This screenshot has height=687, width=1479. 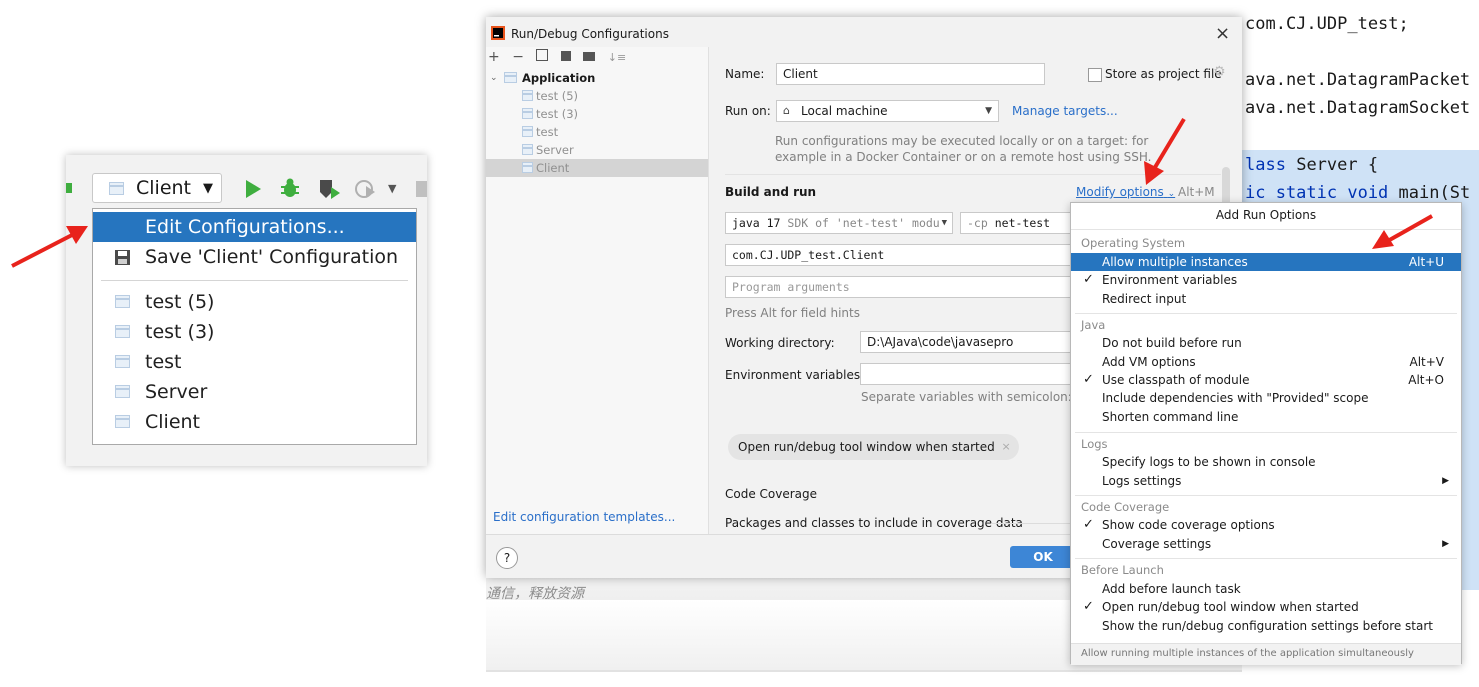 What do you see at coordinates (498, 33) in the screenshot?
I see `intellij-logo-icon` at bounding box center [498, 33].